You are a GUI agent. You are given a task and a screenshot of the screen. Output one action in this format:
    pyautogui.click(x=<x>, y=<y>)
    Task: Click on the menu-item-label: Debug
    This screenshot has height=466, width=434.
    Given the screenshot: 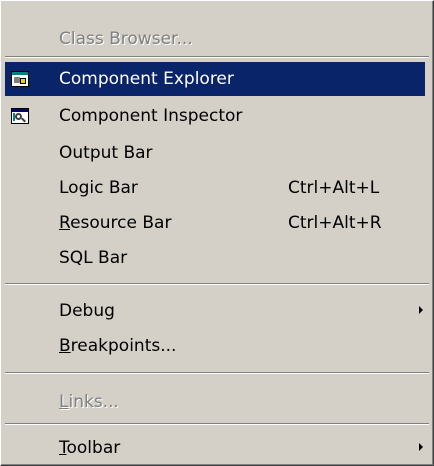 What is the action you would take?
    pyautogui.click(x=87, y=311)
    